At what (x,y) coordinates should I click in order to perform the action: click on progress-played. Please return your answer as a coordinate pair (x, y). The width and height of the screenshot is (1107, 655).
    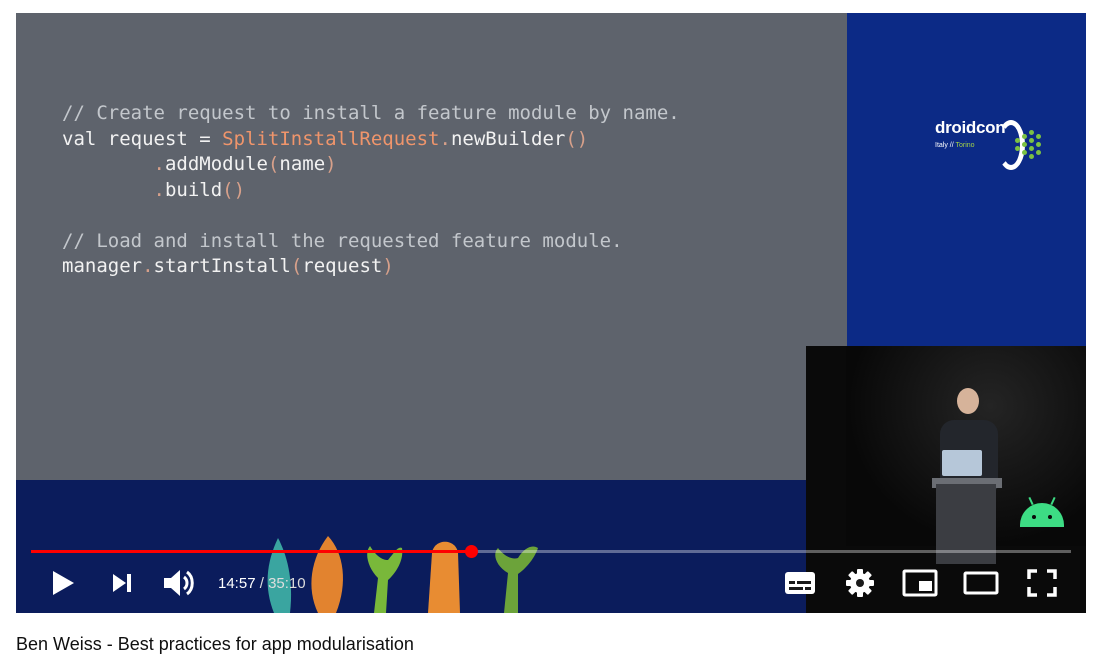
    Looking at the image, I should click on (251, 551).